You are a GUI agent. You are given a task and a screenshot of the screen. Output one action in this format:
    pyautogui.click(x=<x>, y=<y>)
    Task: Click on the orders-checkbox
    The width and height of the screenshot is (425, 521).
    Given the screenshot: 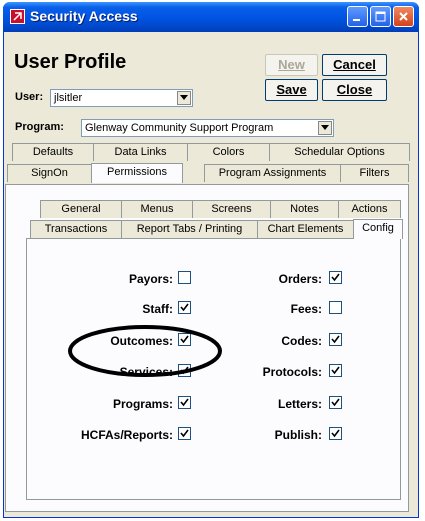 What is the action you would take?
    pyautogui.click(x=335, y=277)
    